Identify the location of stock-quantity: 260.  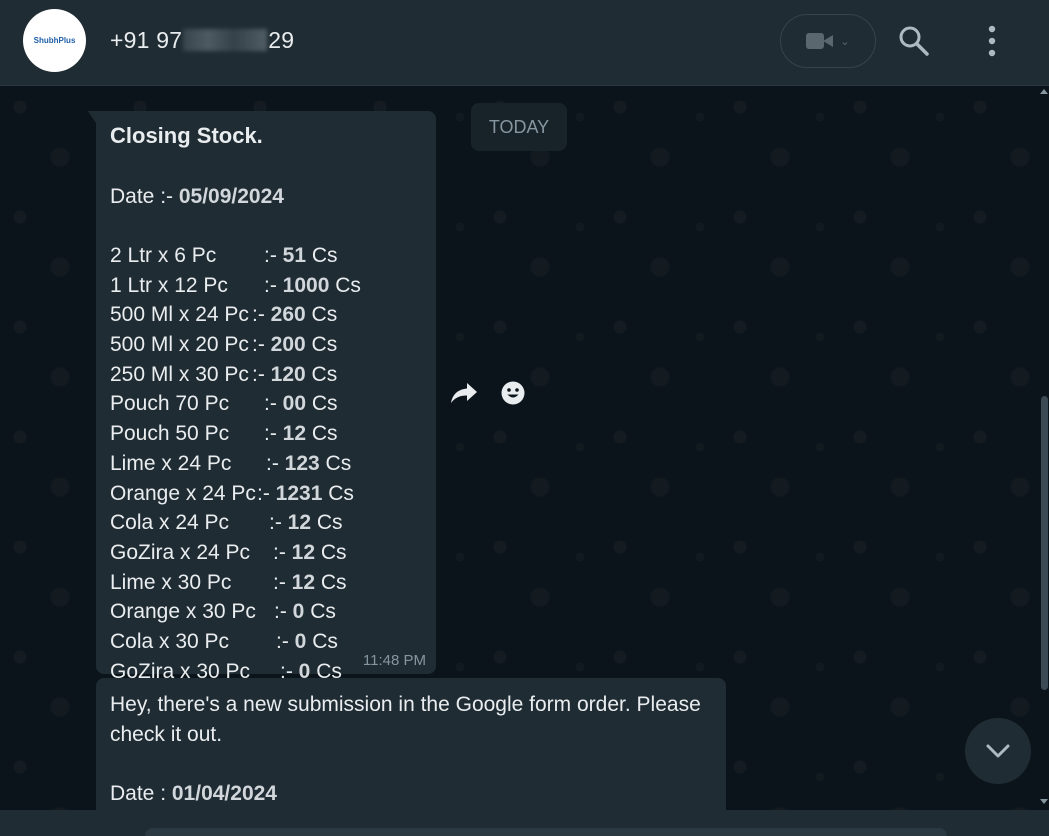
(288, 315).